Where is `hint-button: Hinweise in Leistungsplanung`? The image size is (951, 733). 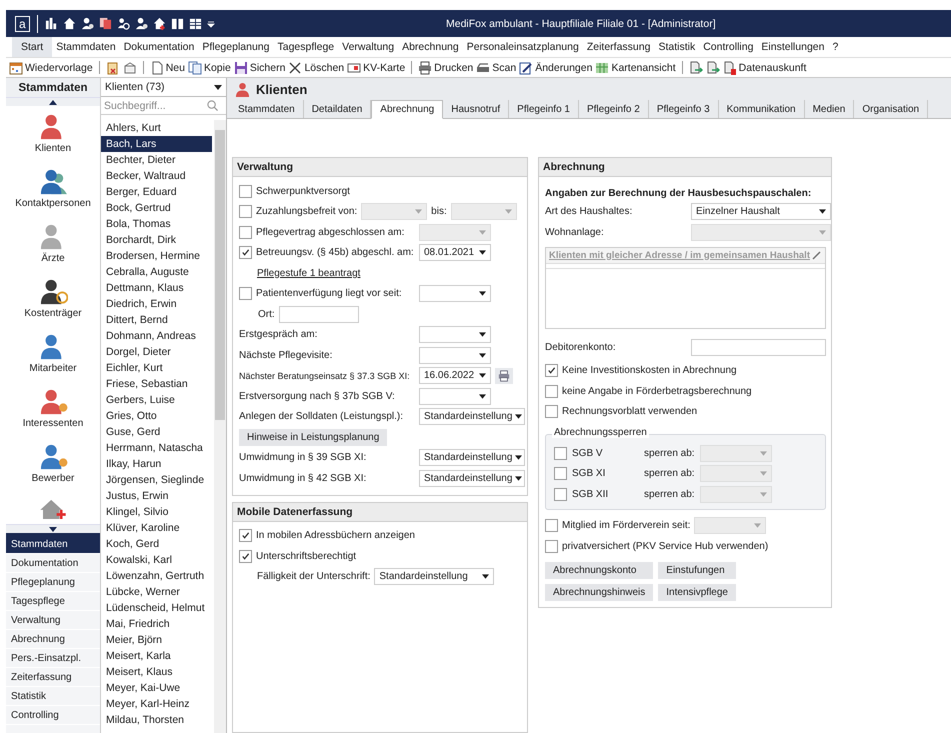
hint-button: Hinweise in Leistungsplanung is located at coordinates (313, 437).